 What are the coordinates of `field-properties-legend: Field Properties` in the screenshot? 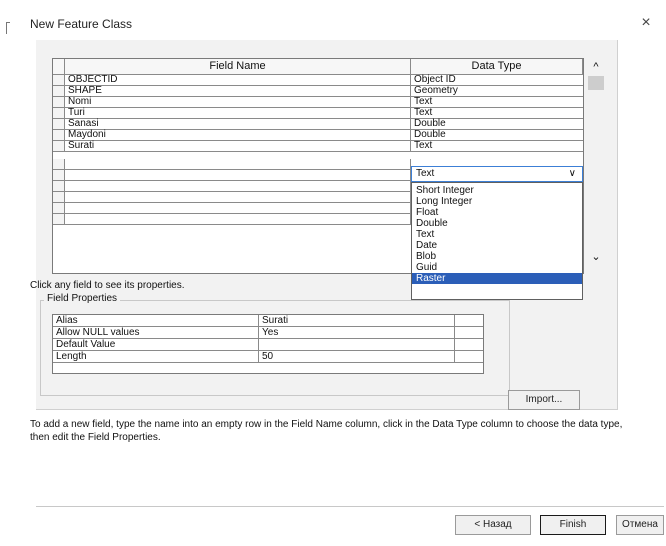 It's located at (82, 298).